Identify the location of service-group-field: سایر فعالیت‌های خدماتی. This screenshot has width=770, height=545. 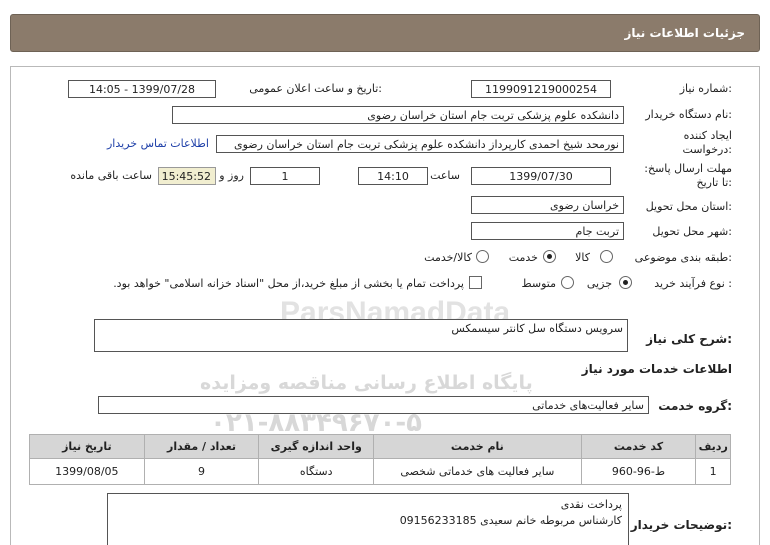
(373, 405).